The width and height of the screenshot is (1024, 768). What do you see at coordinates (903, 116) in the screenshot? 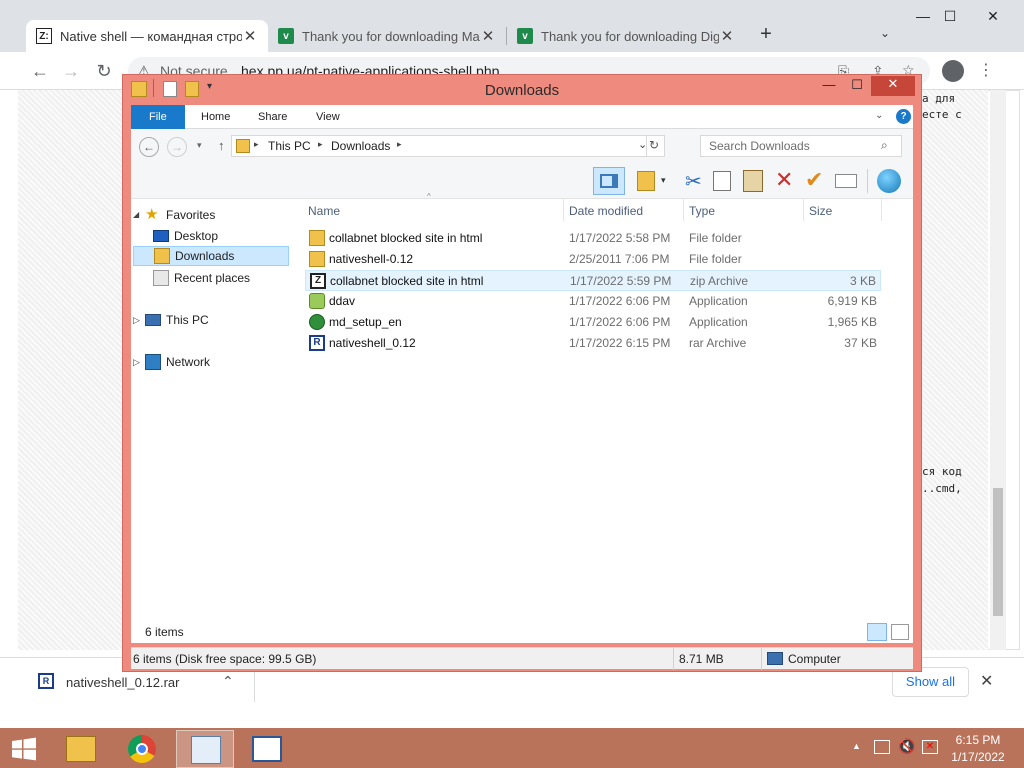
I see `help-icon: ?` at bounding box center [903, 116].